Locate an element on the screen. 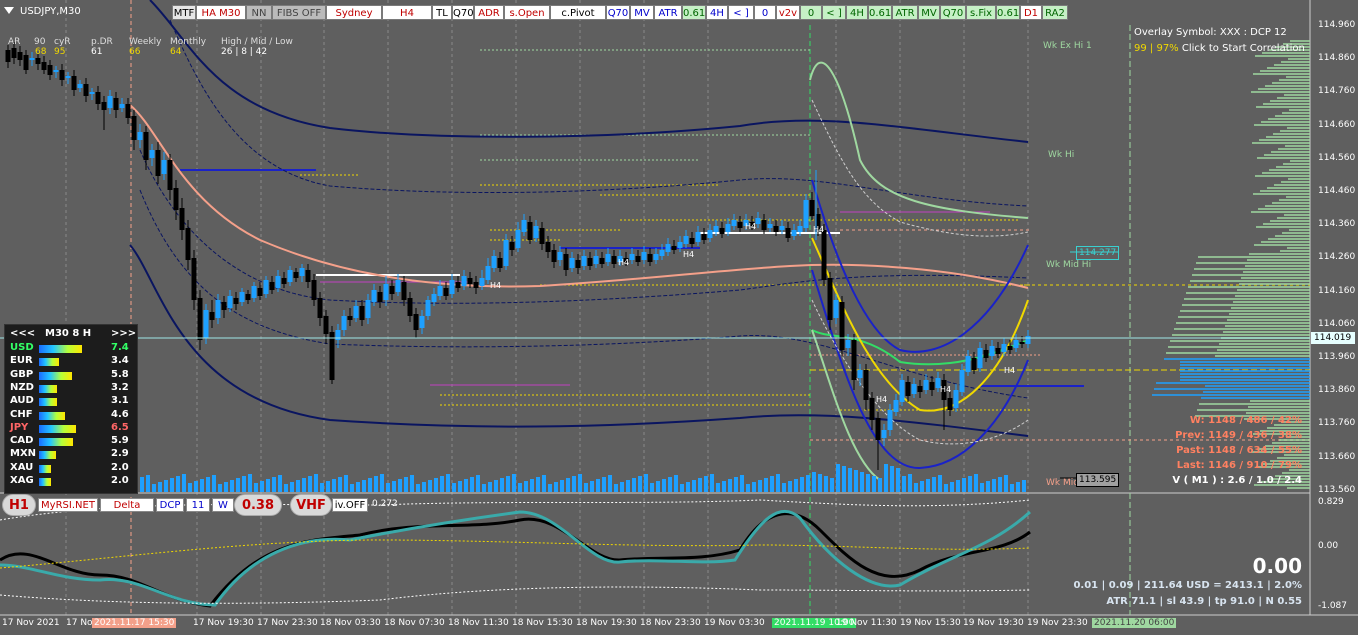  price-axis-label: 113.560 is located at coordinates (1337, 489).